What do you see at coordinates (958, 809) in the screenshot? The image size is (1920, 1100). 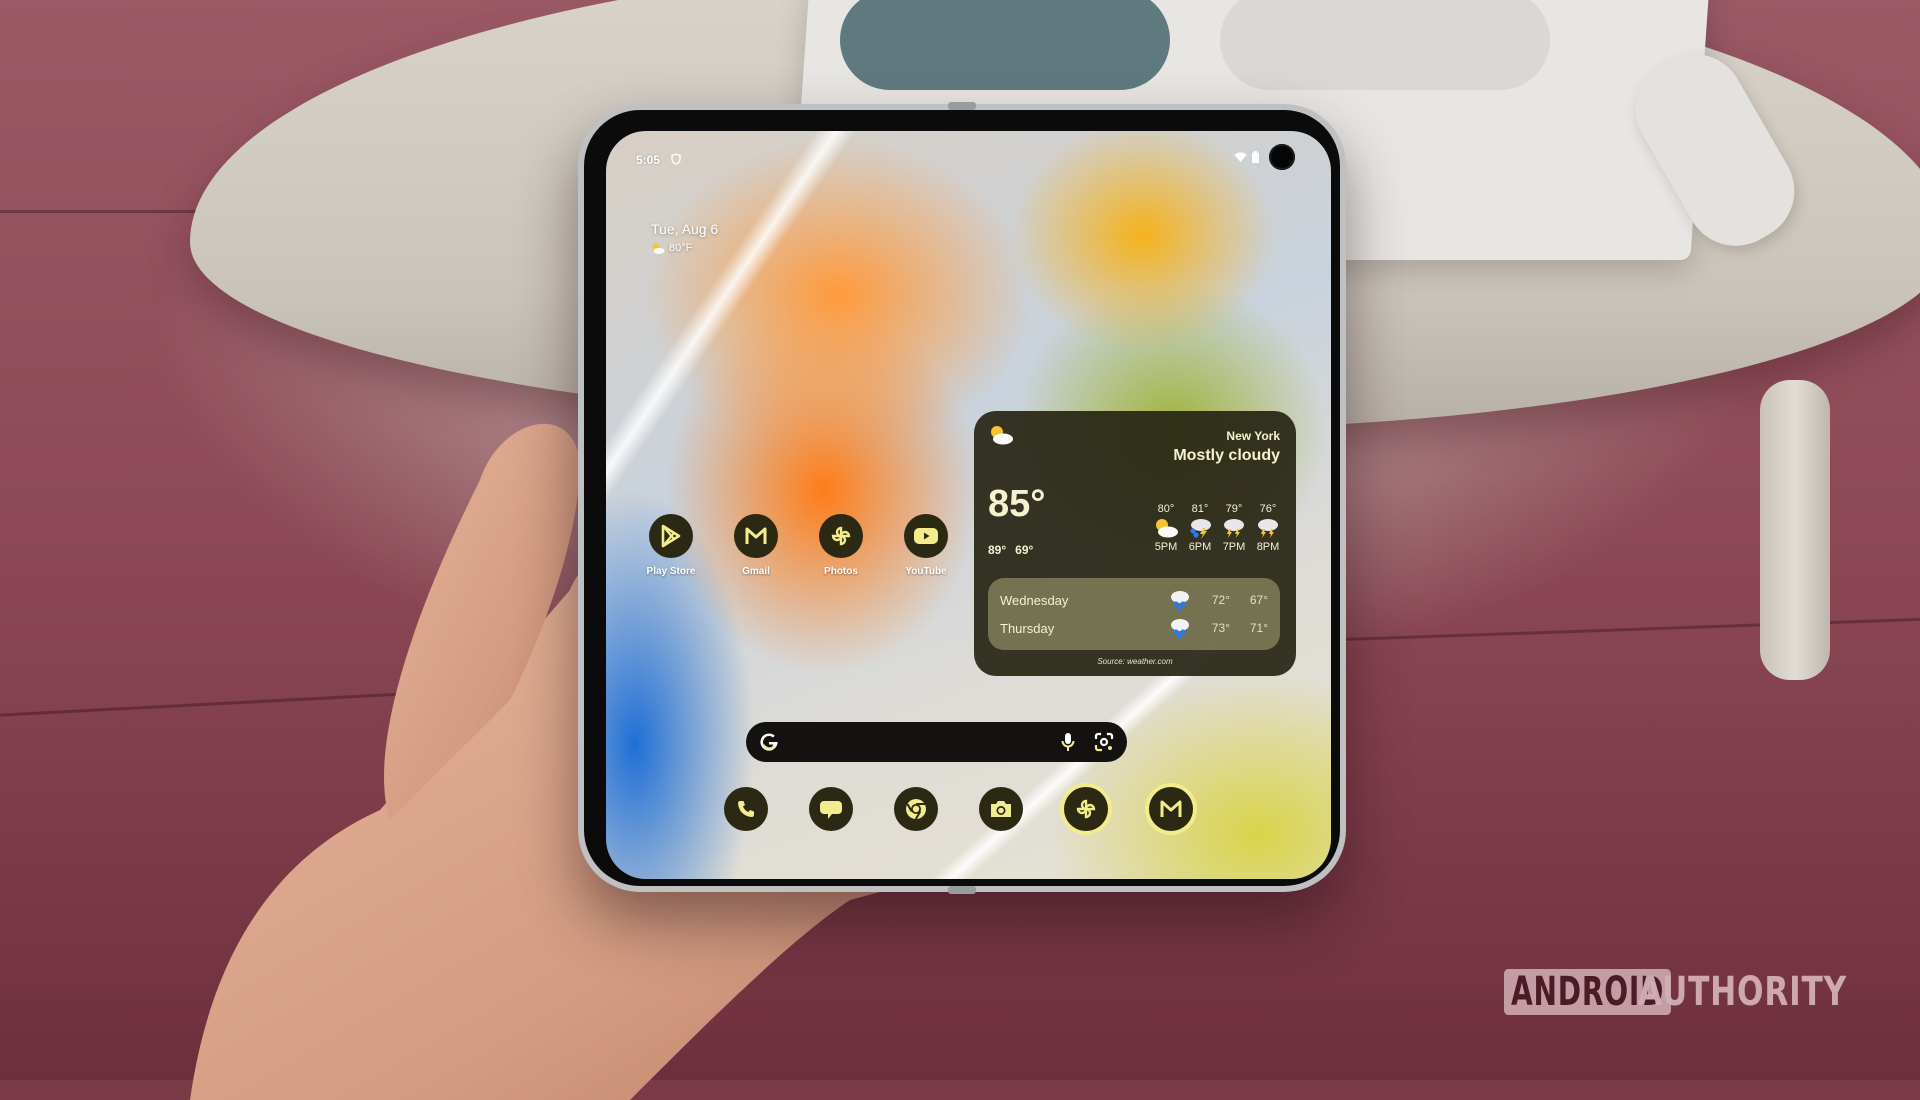 I see `dock` at bounding box center [958, 809].